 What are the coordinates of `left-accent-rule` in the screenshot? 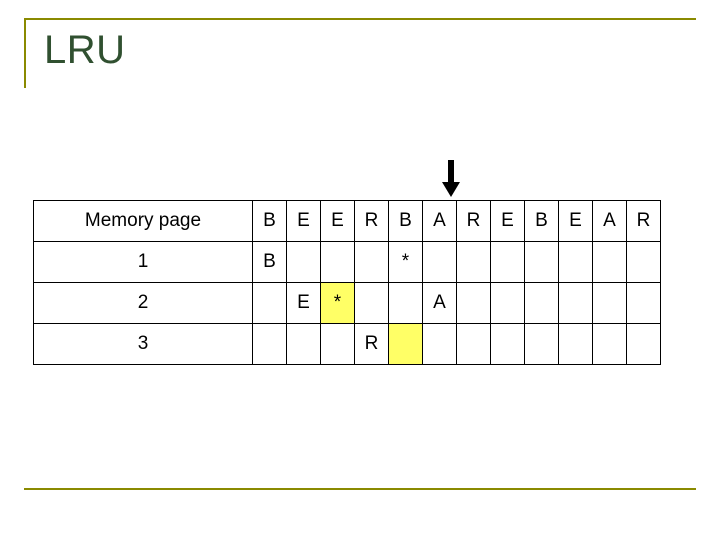 It's located at (25, 53).